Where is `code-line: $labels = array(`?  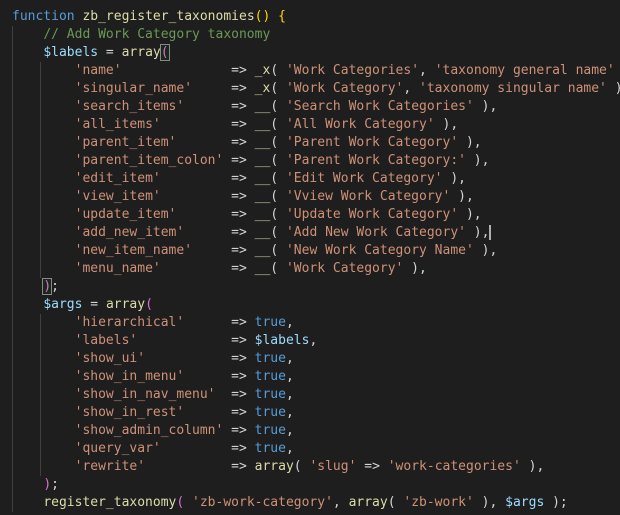 code-line: $labels = array( is located at coordinates (310, 53).